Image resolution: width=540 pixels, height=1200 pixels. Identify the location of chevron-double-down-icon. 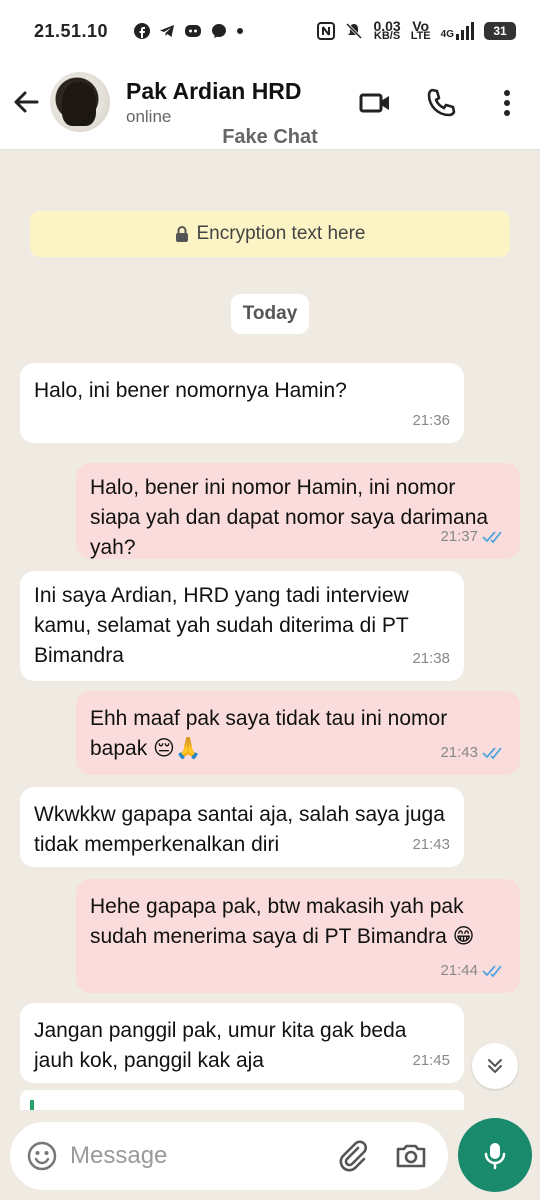
(495, 1066).